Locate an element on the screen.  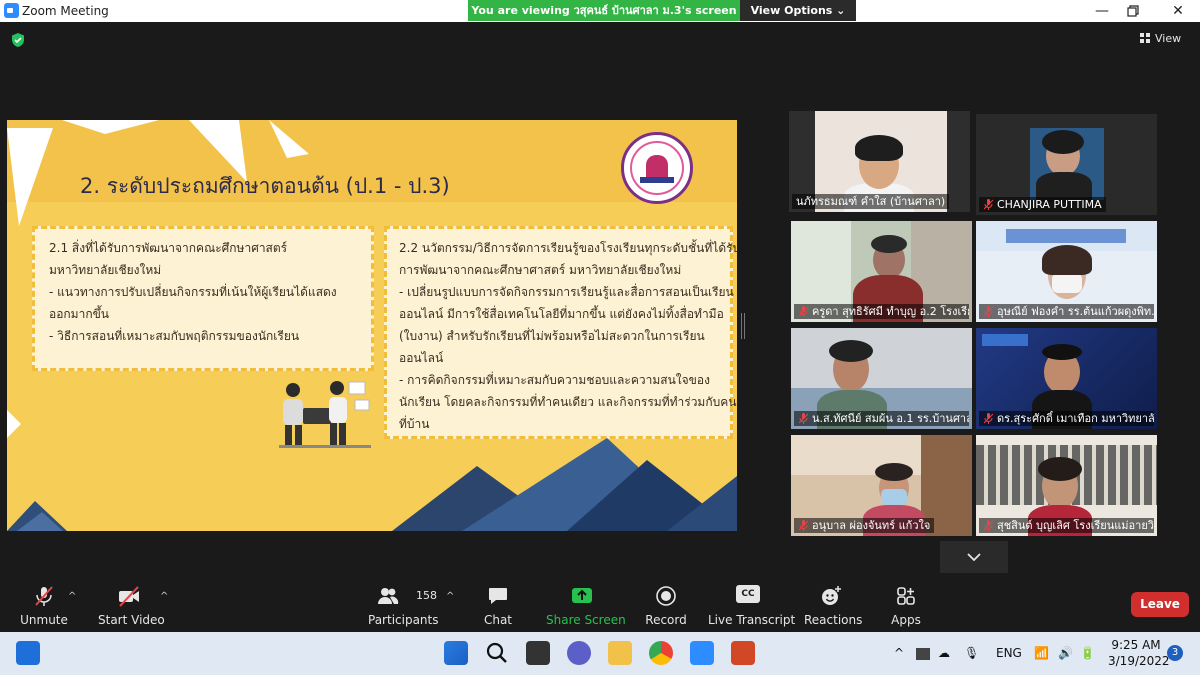
closed-caption-icon: CC is located at coordinates (748, 594).